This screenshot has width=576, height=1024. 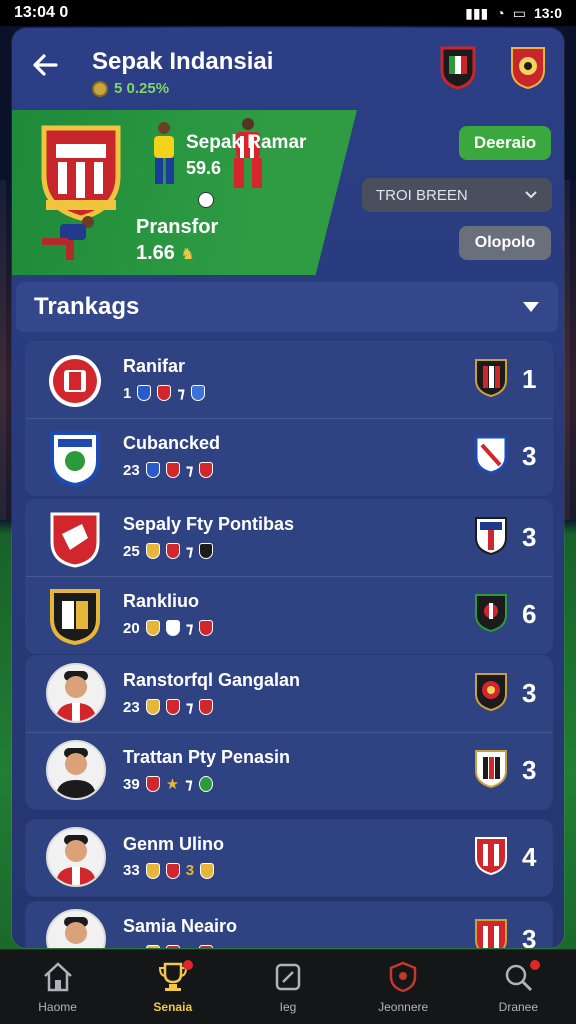 I want to click on featured-club-crest-icon, so click(x=81, y=173).